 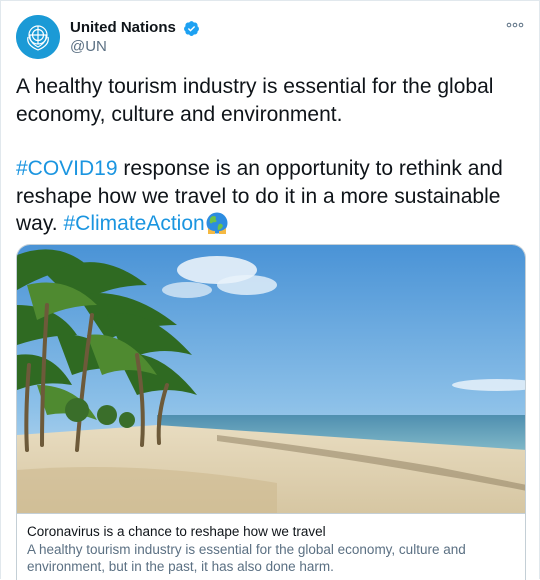 I want to click on hashtag-climateaction-link: #ClimateAction, so click(x=133, y=223).